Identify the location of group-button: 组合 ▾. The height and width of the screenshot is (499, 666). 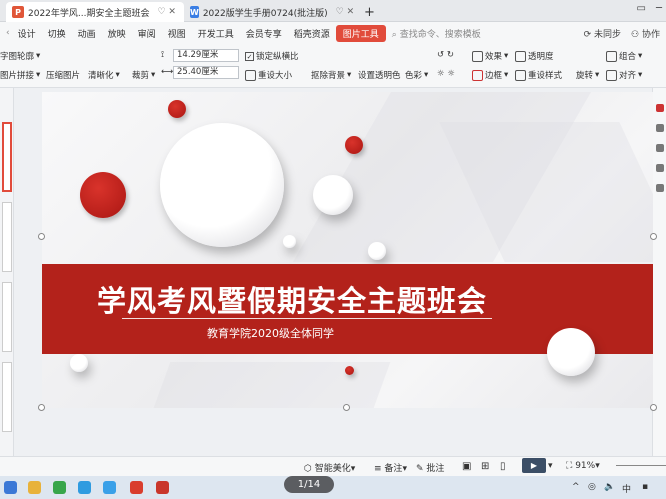
(624, 56).